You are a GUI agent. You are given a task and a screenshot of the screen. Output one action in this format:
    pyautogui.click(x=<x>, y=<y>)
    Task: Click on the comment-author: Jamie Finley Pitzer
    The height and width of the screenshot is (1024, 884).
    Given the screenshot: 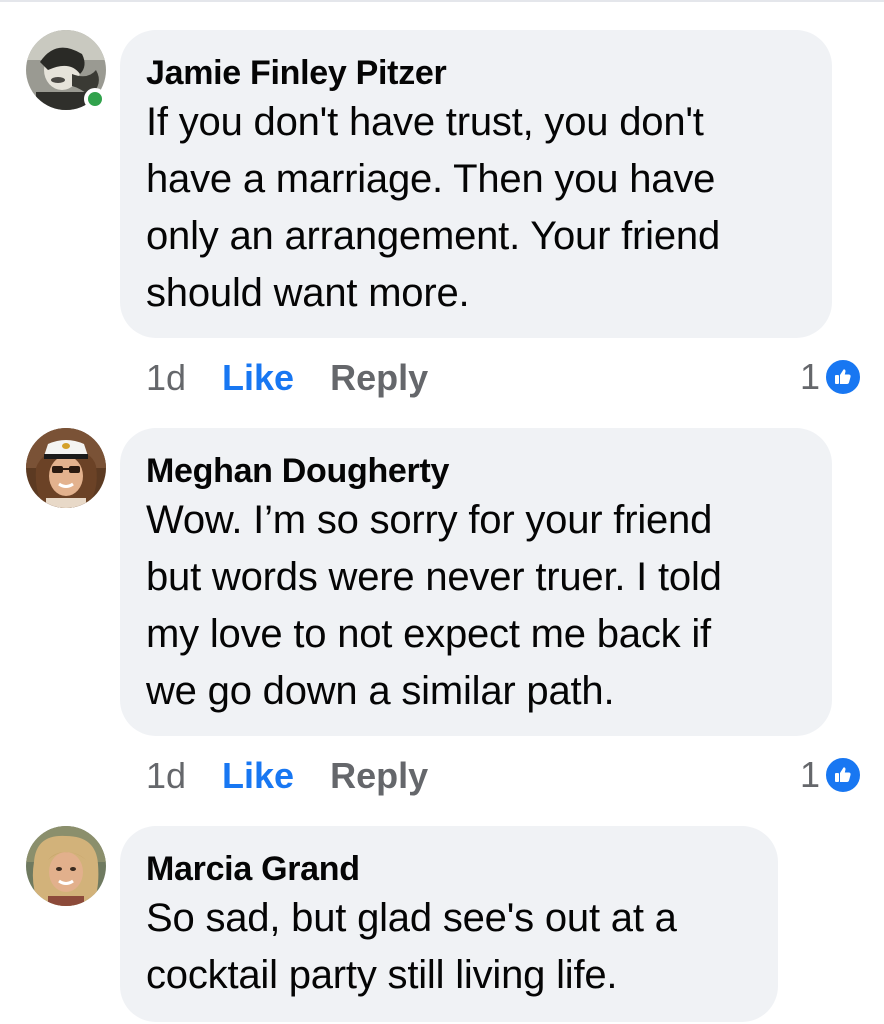 What is the action you would take?
    pyautogui.click(x=475, y=73)
    